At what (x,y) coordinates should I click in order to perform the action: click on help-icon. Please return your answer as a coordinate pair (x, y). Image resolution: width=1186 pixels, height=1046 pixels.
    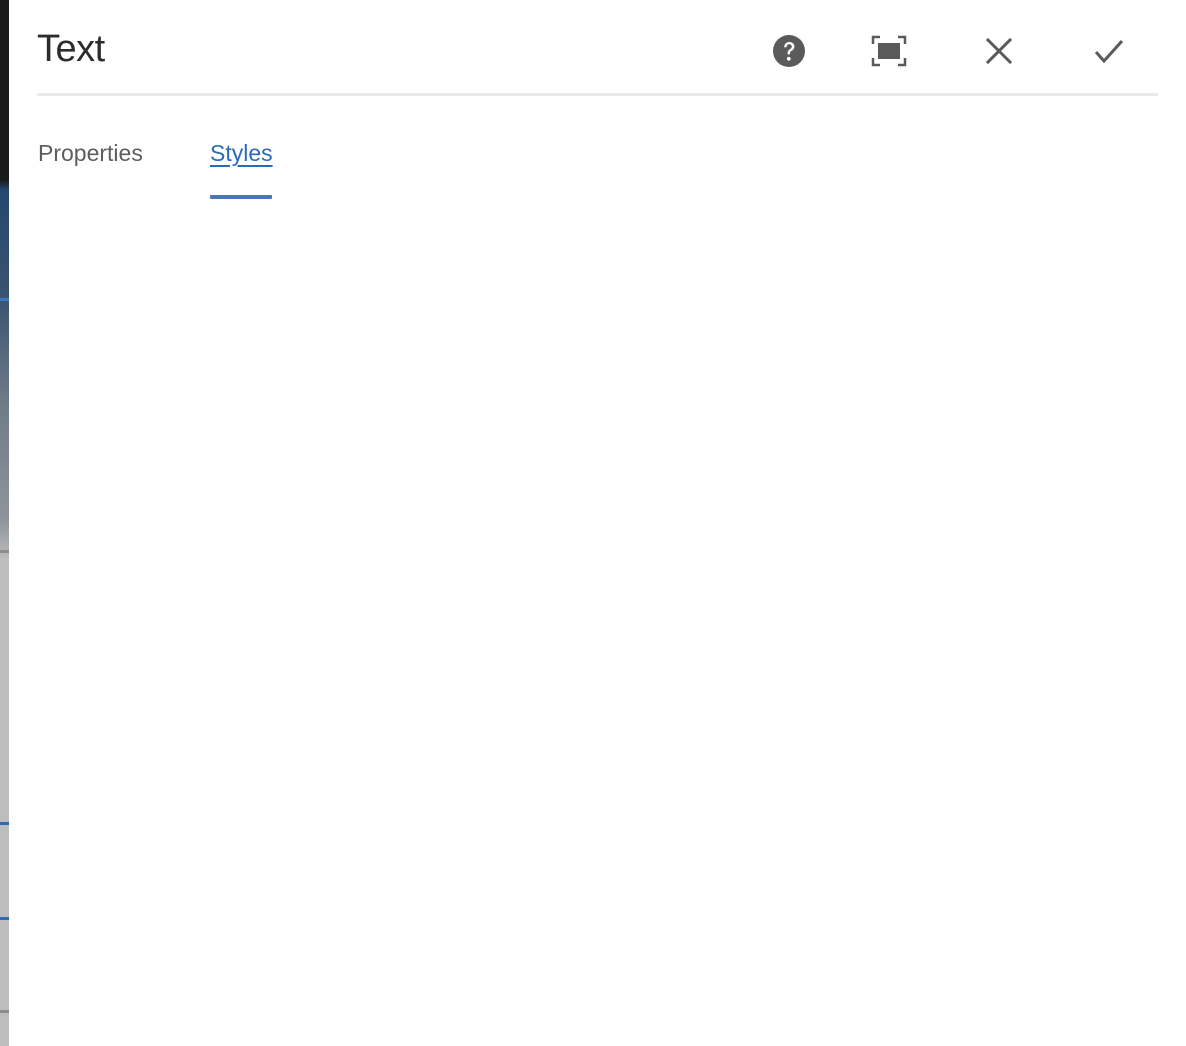
    Looking at the image, I should click on (789, 53).